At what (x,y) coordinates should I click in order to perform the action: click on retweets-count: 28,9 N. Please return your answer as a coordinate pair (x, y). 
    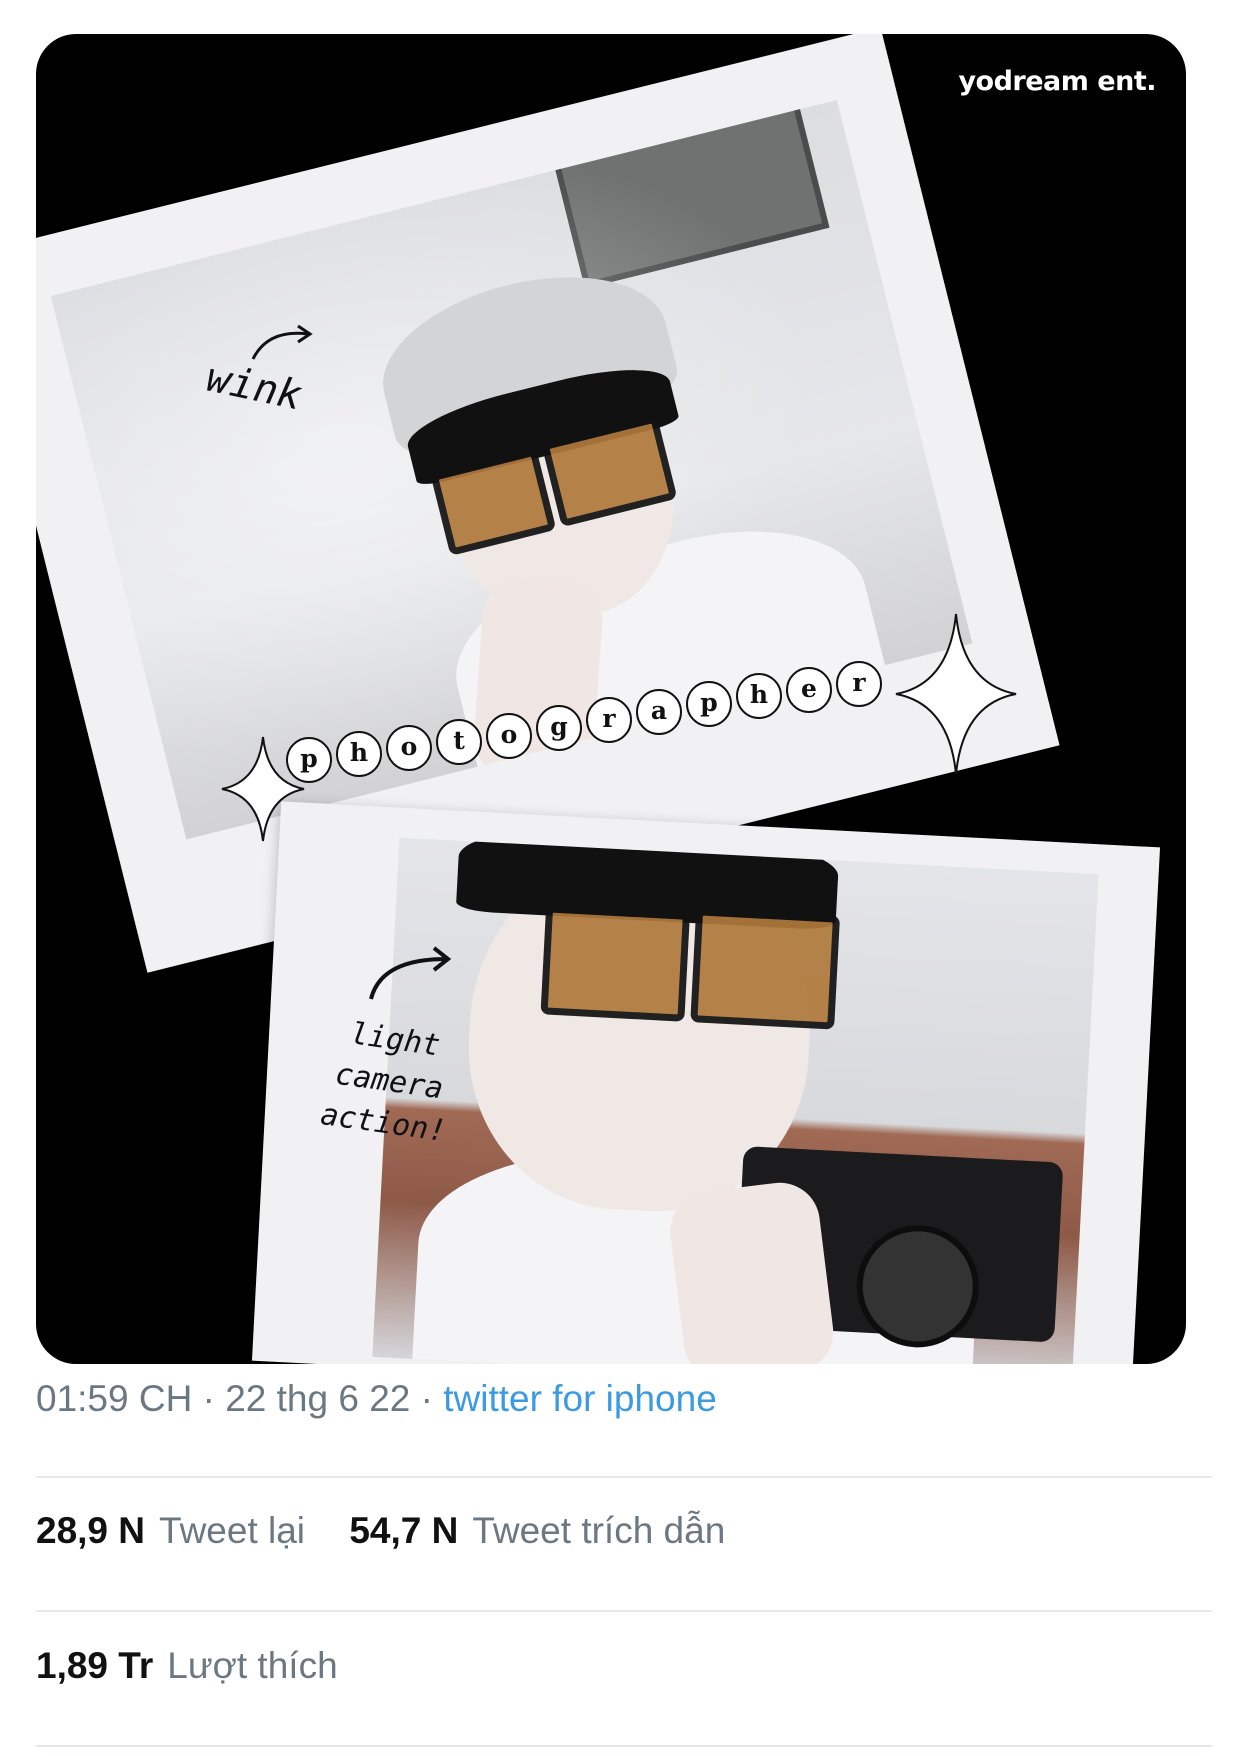
    Looking at the image, I should click on (91, 1530).